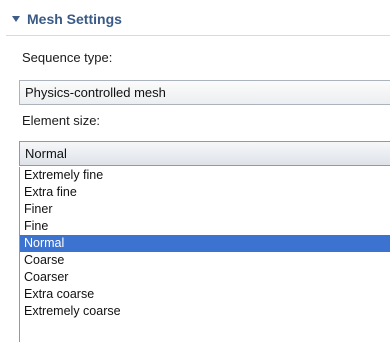  Describe the element at coordinates (205, 277) in the screenshot. I see `element-size-option: Coarser` at that location.